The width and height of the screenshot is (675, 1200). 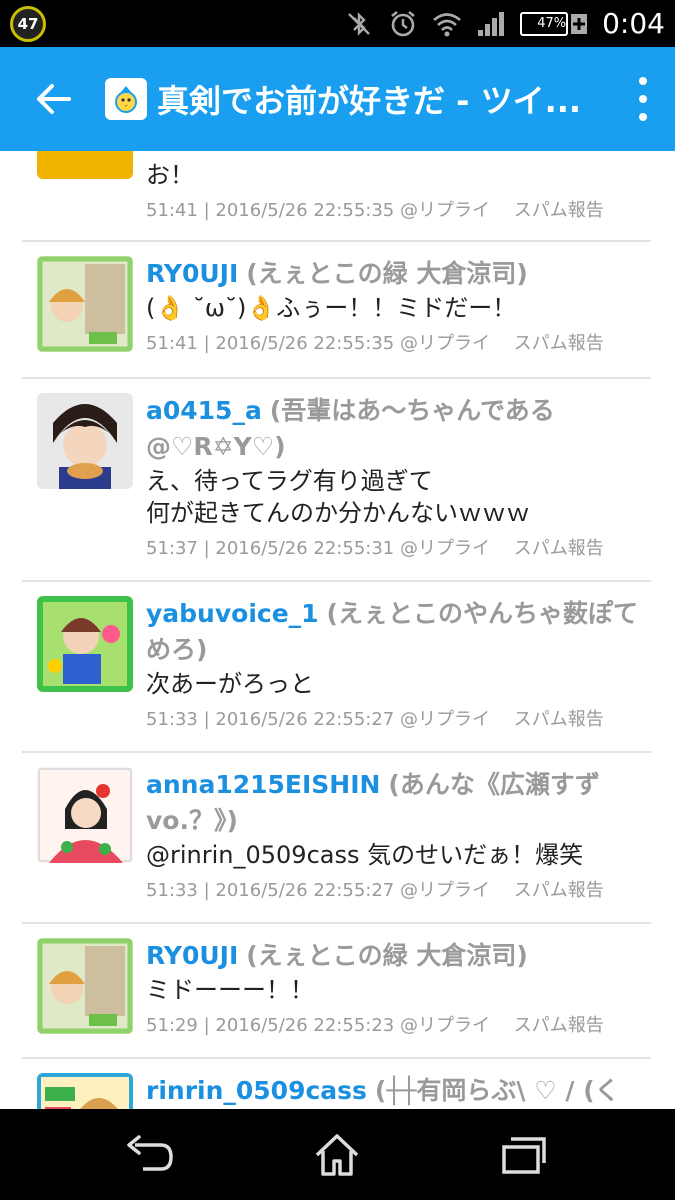 I want to click on battery-indicator: 47%, so click(x=544, y=23).